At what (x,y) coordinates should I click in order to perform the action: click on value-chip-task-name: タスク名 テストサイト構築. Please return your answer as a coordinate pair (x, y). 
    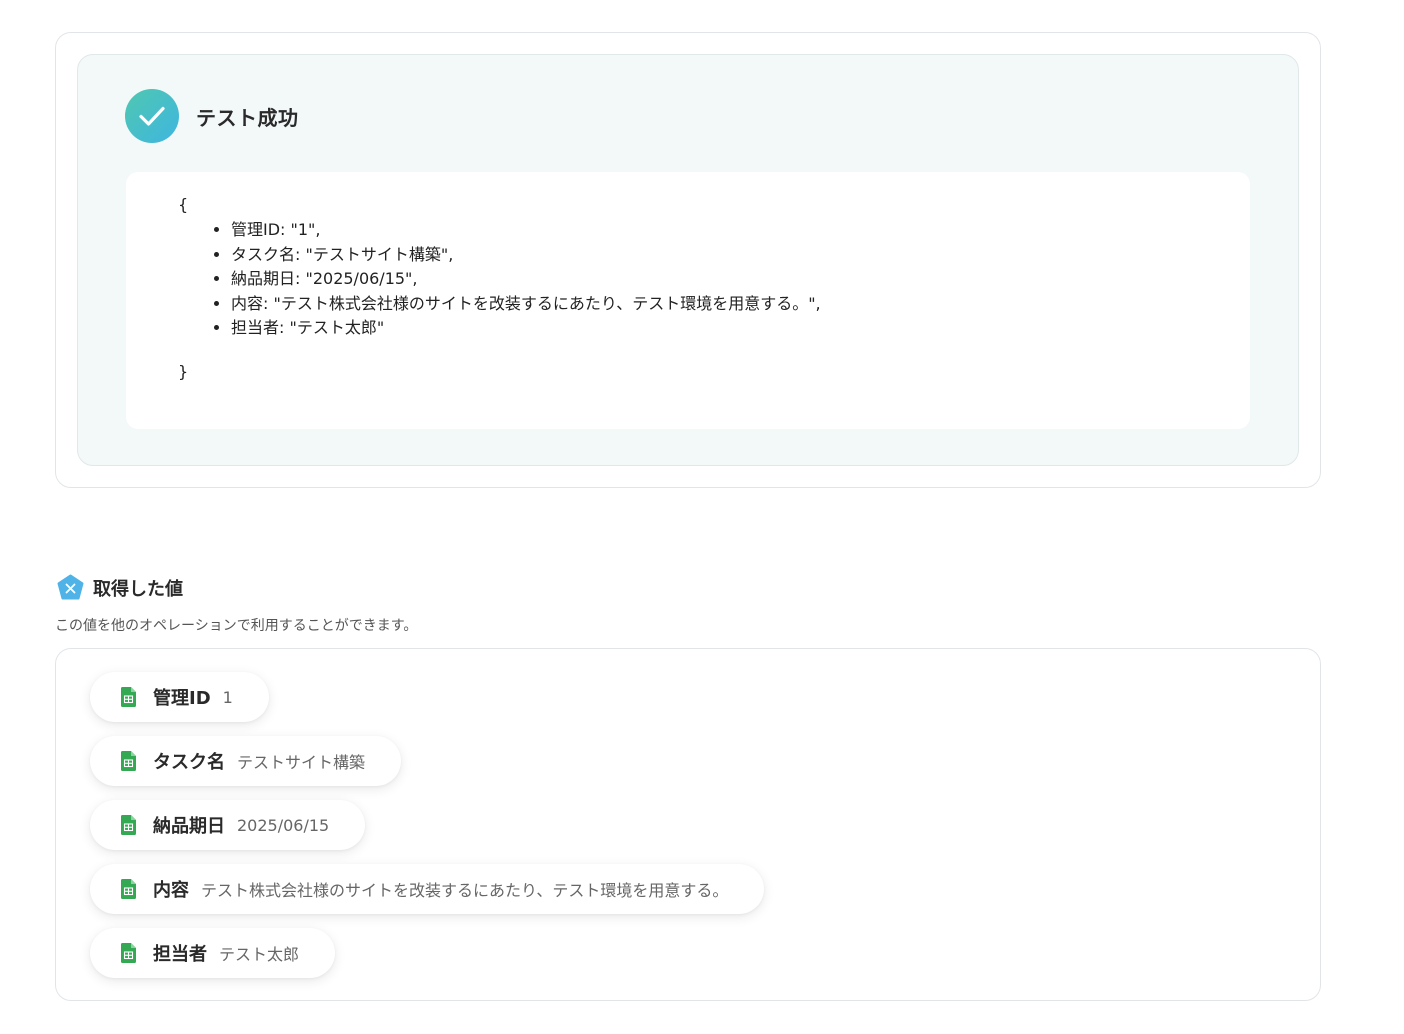
    Looking at the image, I should click on (246, 761).